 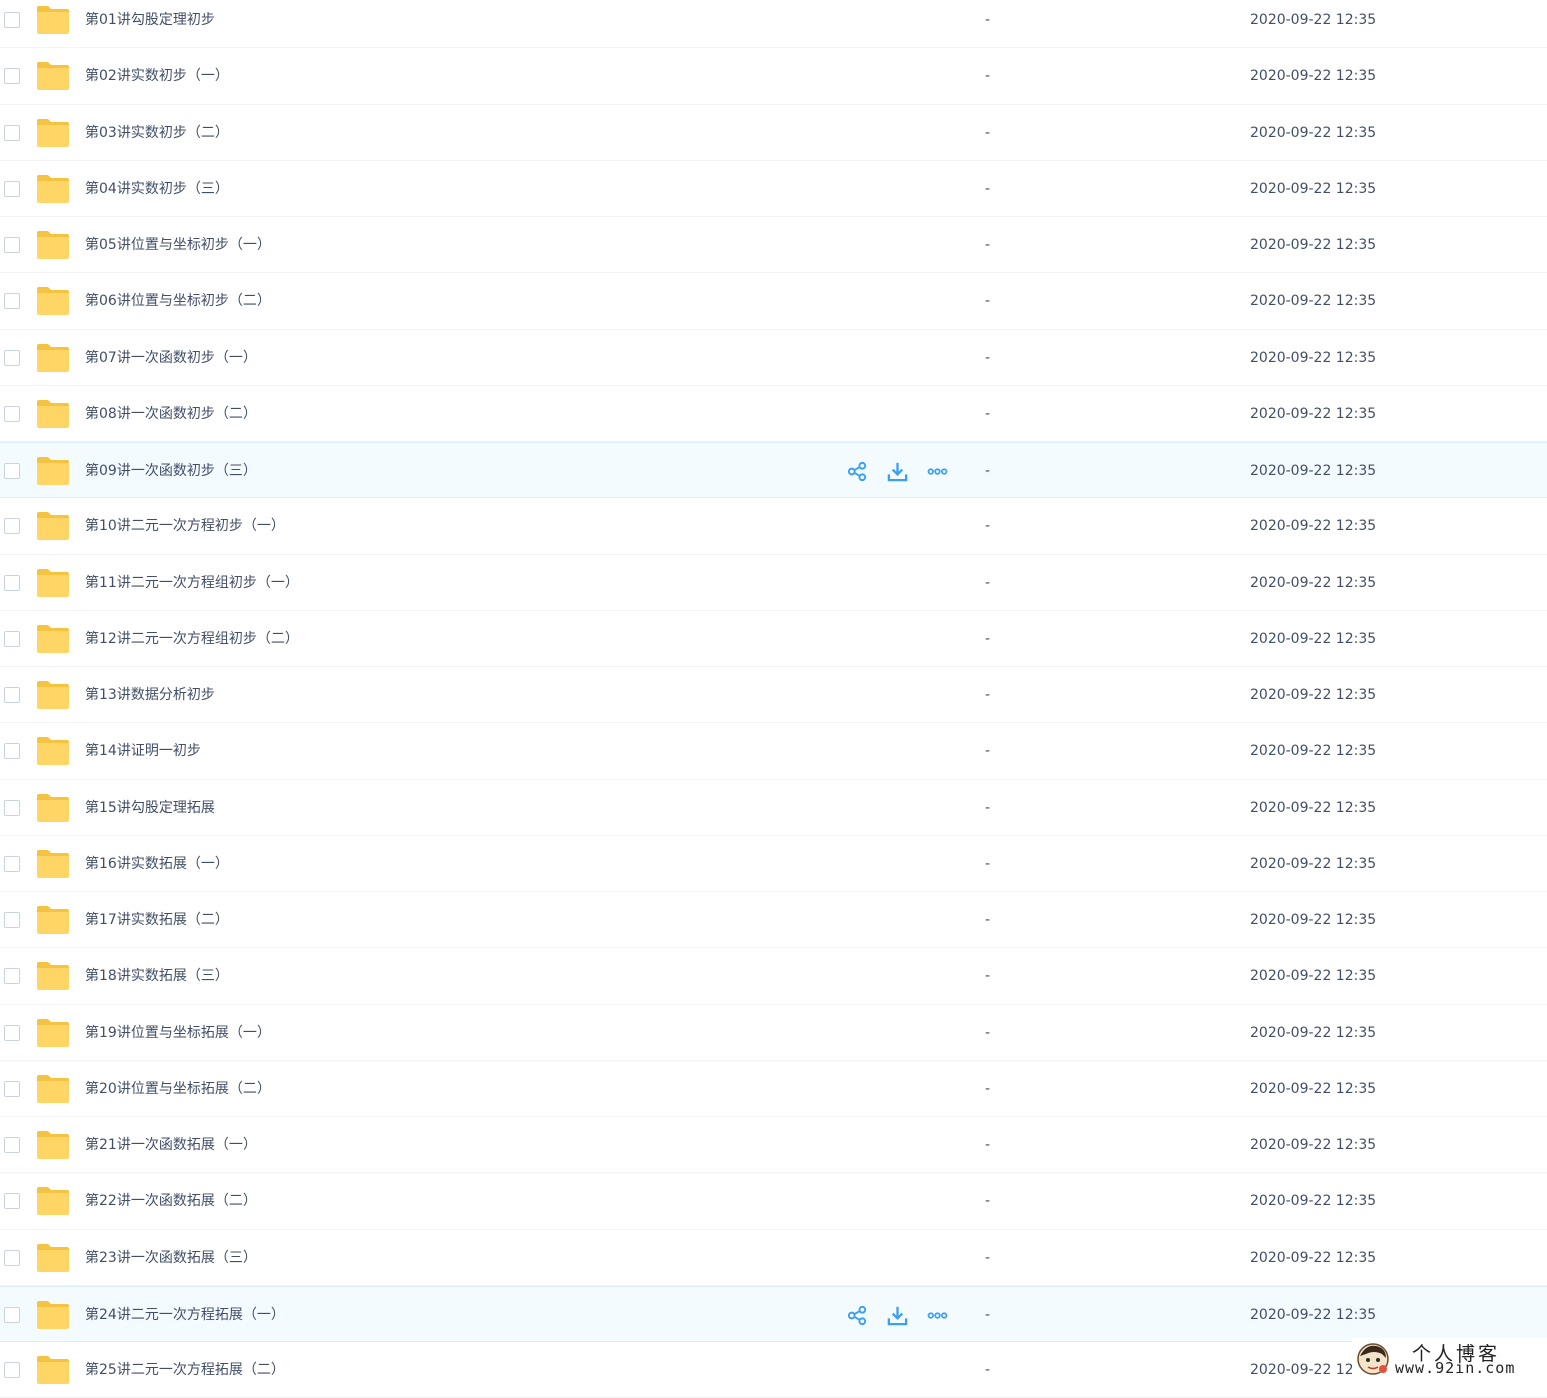 What do you see at coordinates (171, 471) in the screenshot?
I see `file-name: 第09讲一次函数初步（三）` at bounding box center [171, 471].